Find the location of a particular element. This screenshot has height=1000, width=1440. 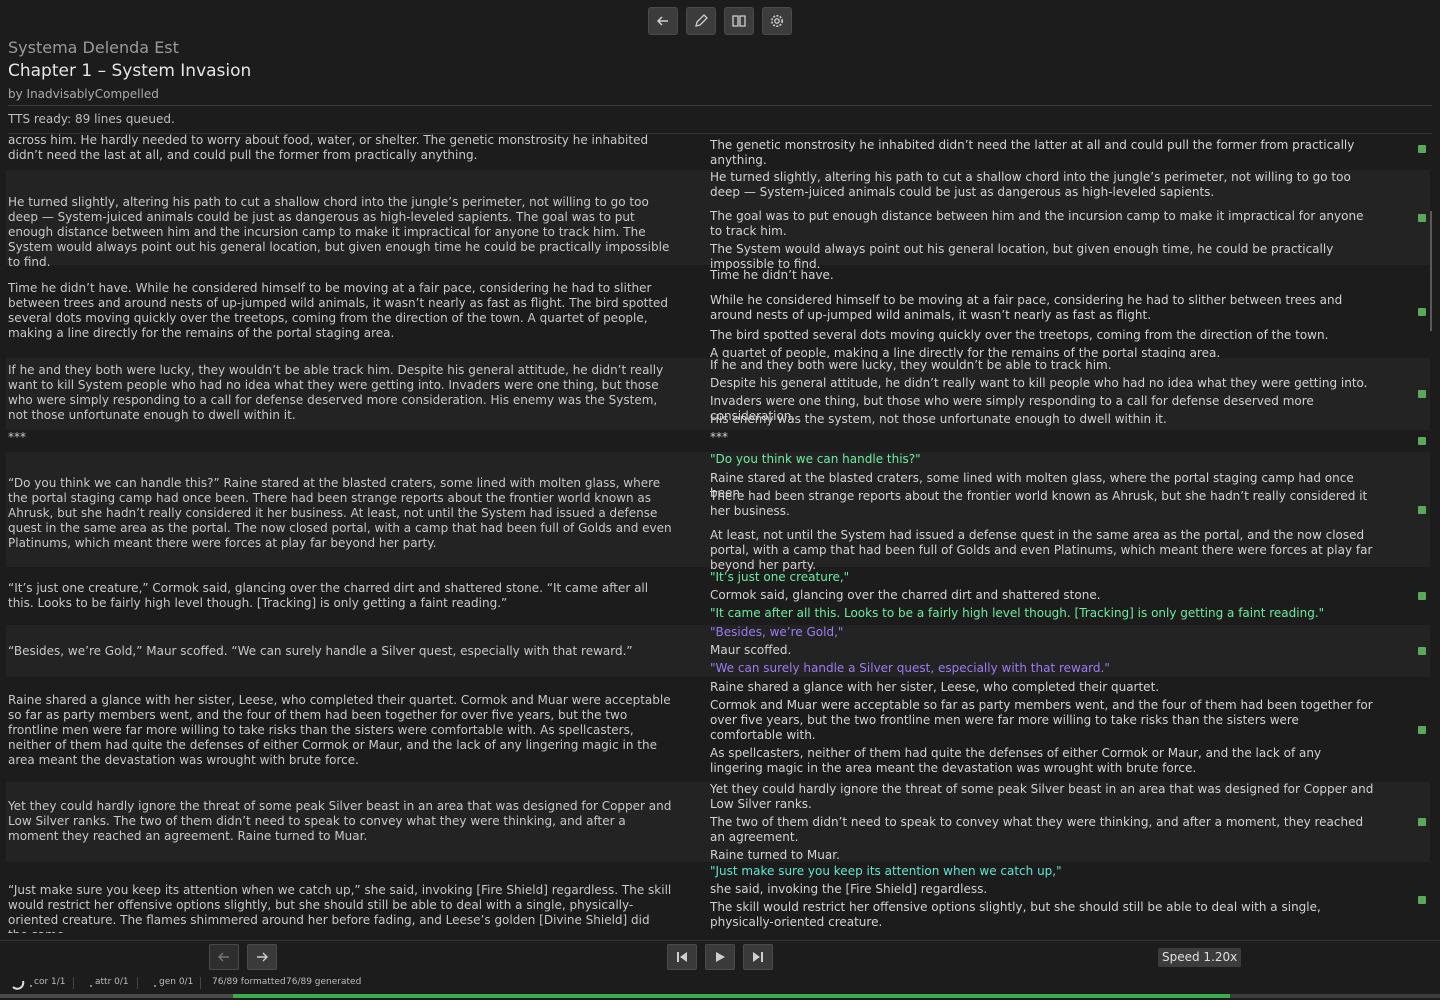

reader-view-button is located at coordinates (739, 21).